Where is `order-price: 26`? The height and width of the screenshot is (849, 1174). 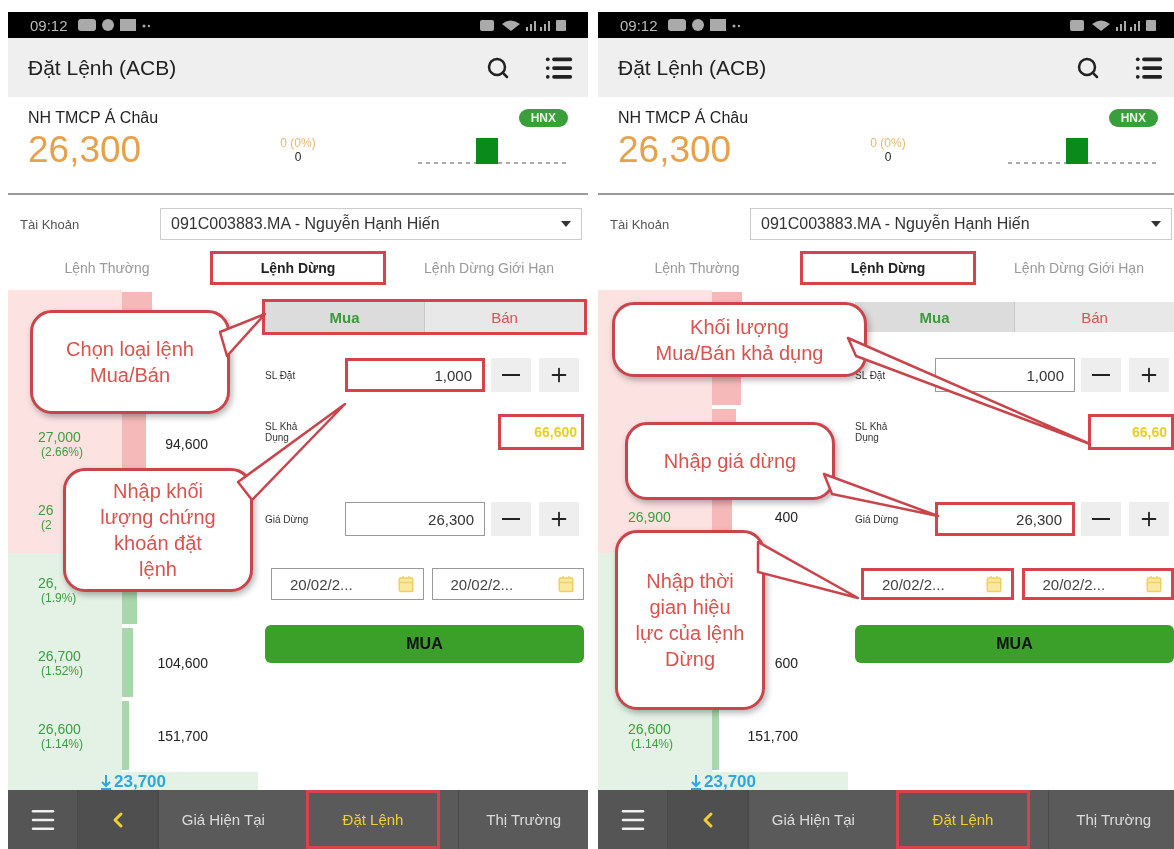 order-price: 26 is located at coordinates (46, 509).